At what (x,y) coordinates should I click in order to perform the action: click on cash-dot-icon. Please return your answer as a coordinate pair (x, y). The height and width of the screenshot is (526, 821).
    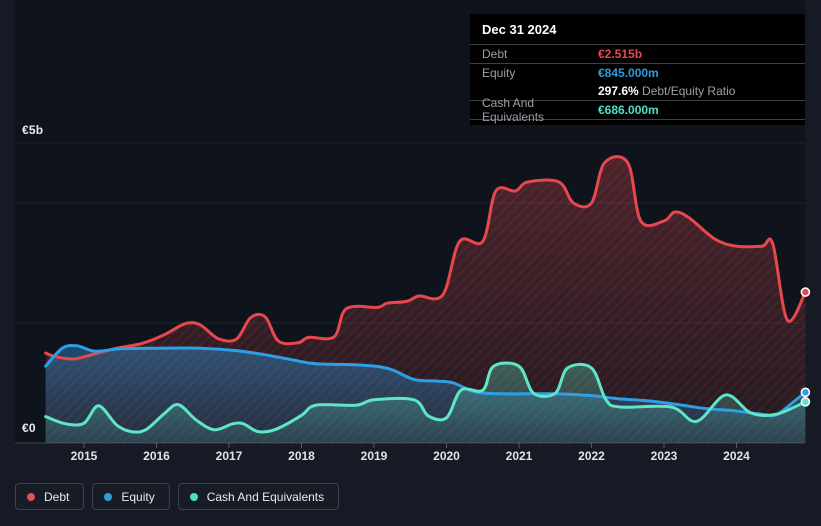
    Looking at the image, I should click on (193, 496).